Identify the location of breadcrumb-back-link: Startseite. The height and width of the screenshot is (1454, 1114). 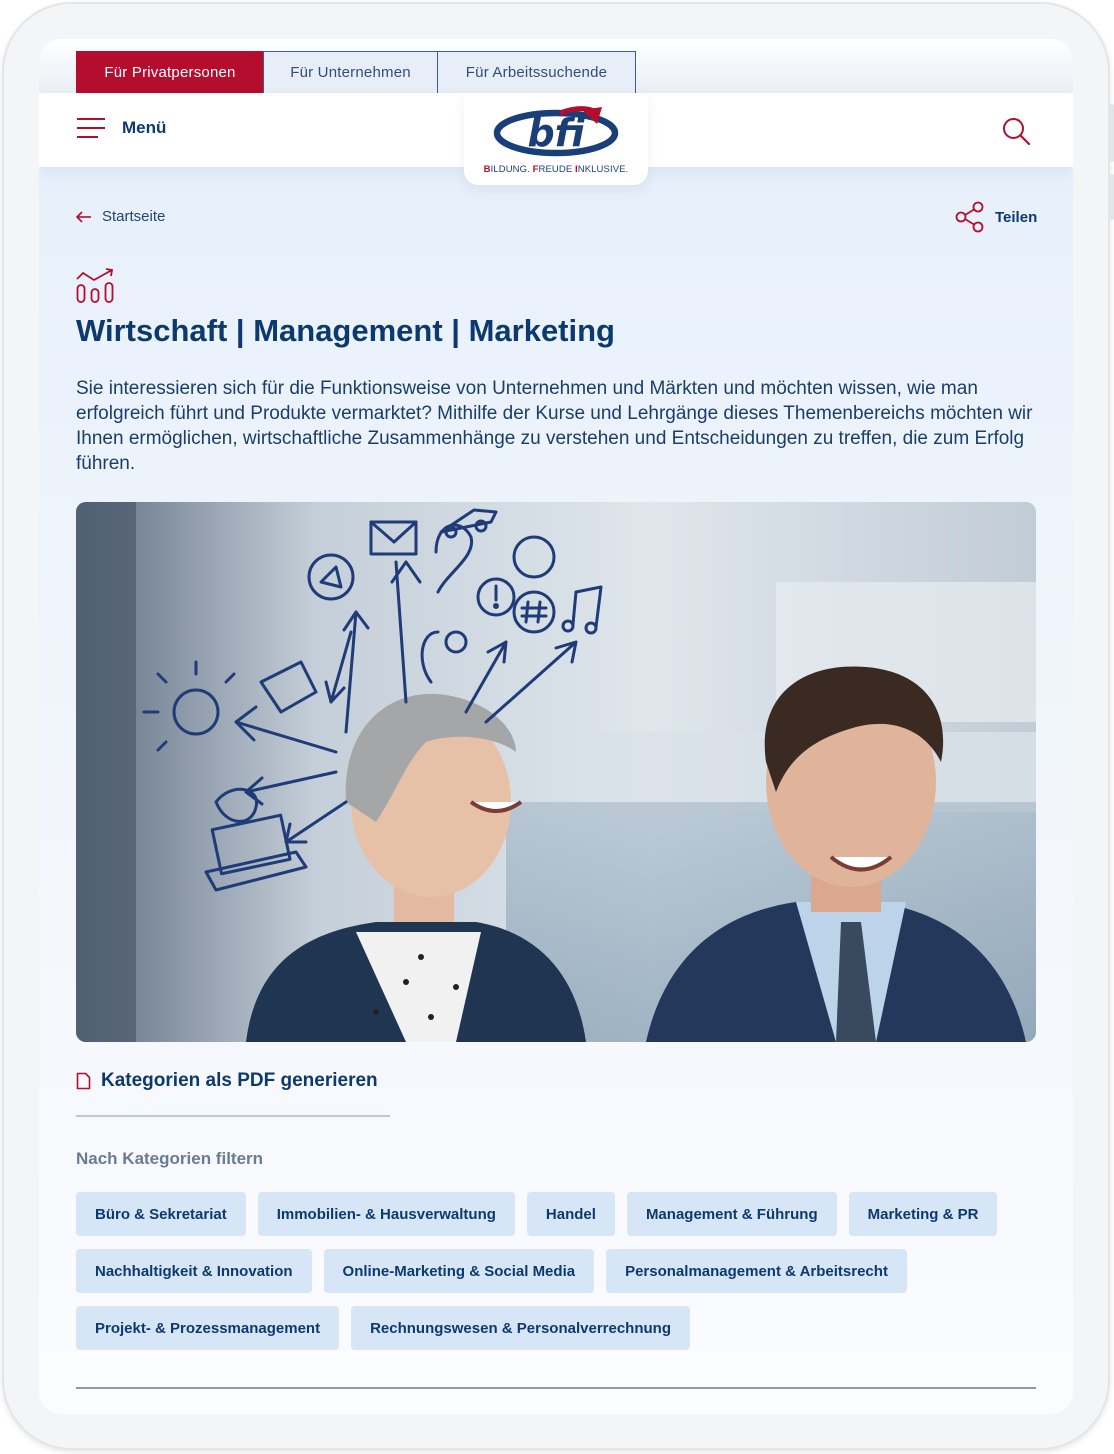
(120, 216).